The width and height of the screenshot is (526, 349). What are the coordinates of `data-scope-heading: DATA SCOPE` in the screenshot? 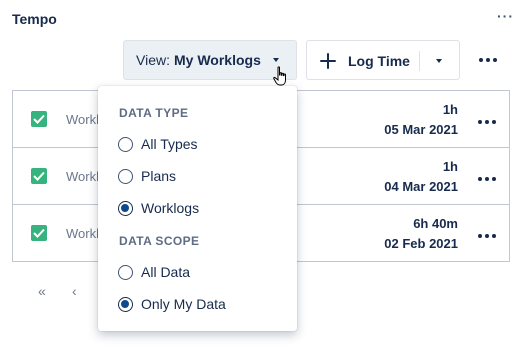 It's located at (159, 241).